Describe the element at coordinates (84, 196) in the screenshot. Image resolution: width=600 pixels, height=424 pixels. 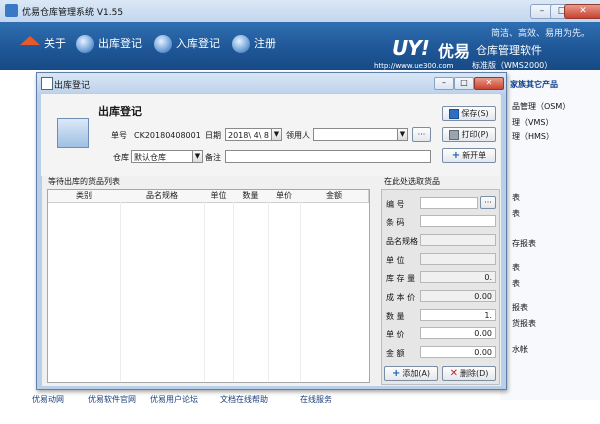
I see `column-header: 类别` at that location.